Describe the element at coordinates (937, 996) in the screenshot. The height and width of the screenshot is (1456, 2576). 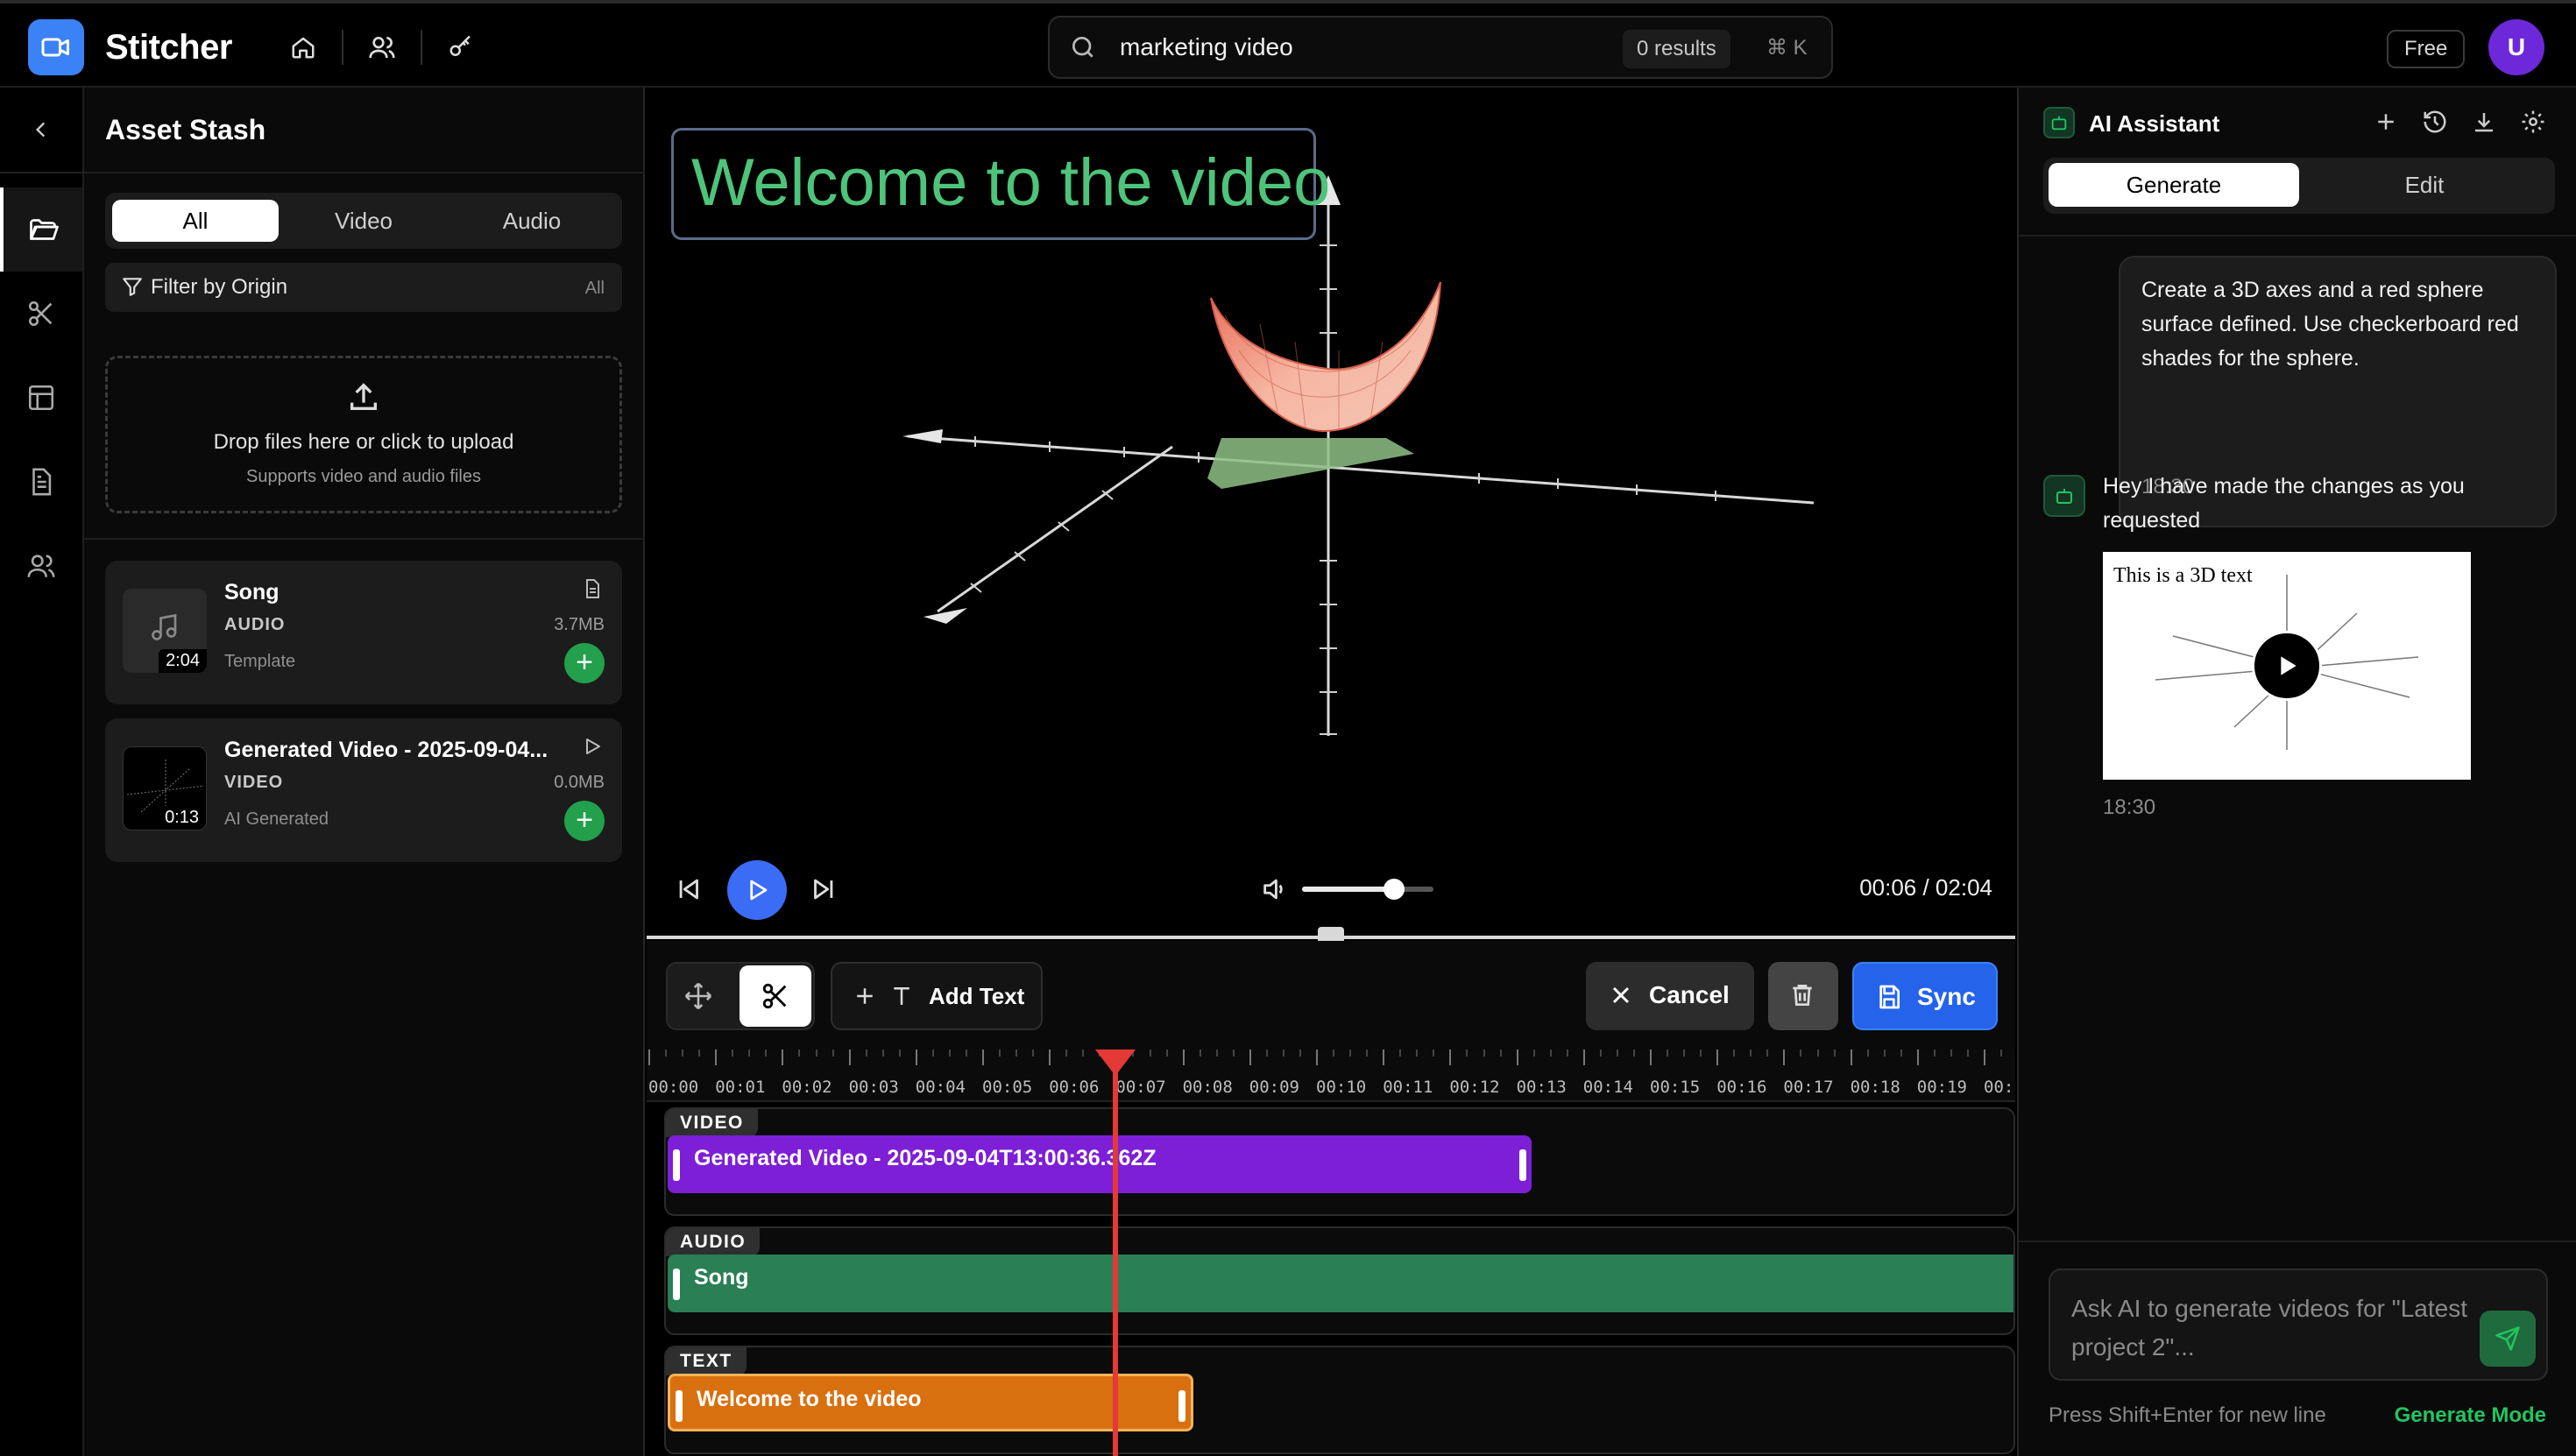
I see `add-text-button: Add Text` at that location.